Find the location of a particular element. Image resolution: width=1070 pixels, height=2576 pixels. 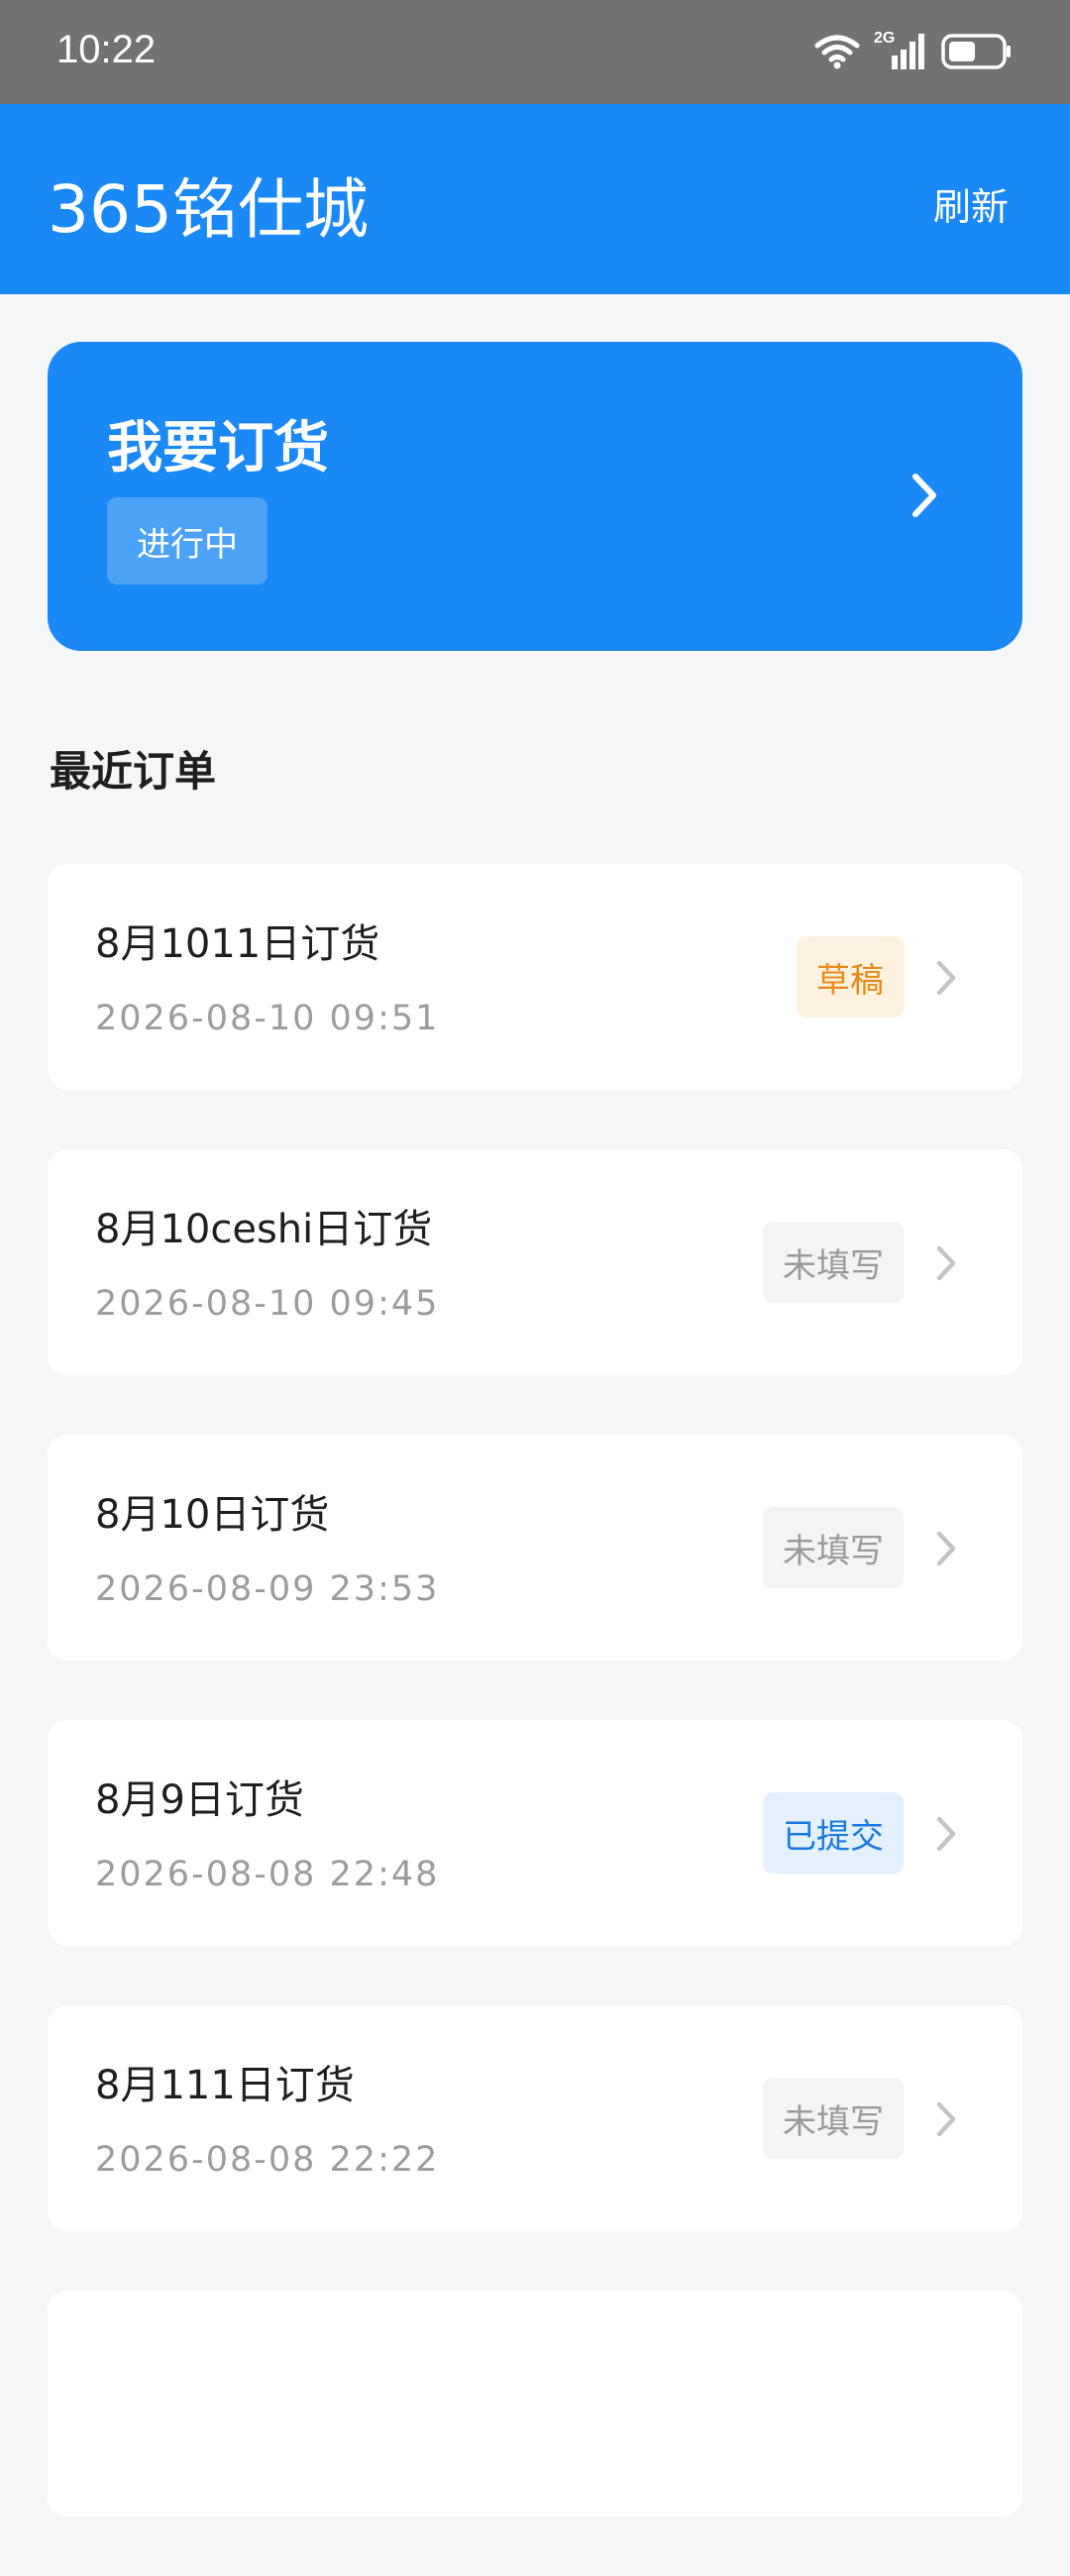

place-order-title: 我要订货 is located at coordinates (218, 448).